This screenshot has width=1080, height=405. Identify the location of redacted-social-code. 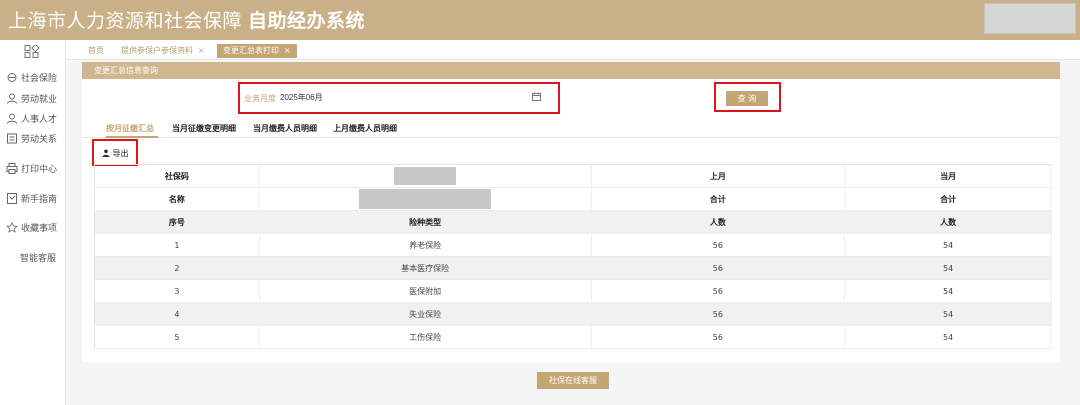
(425, 176).